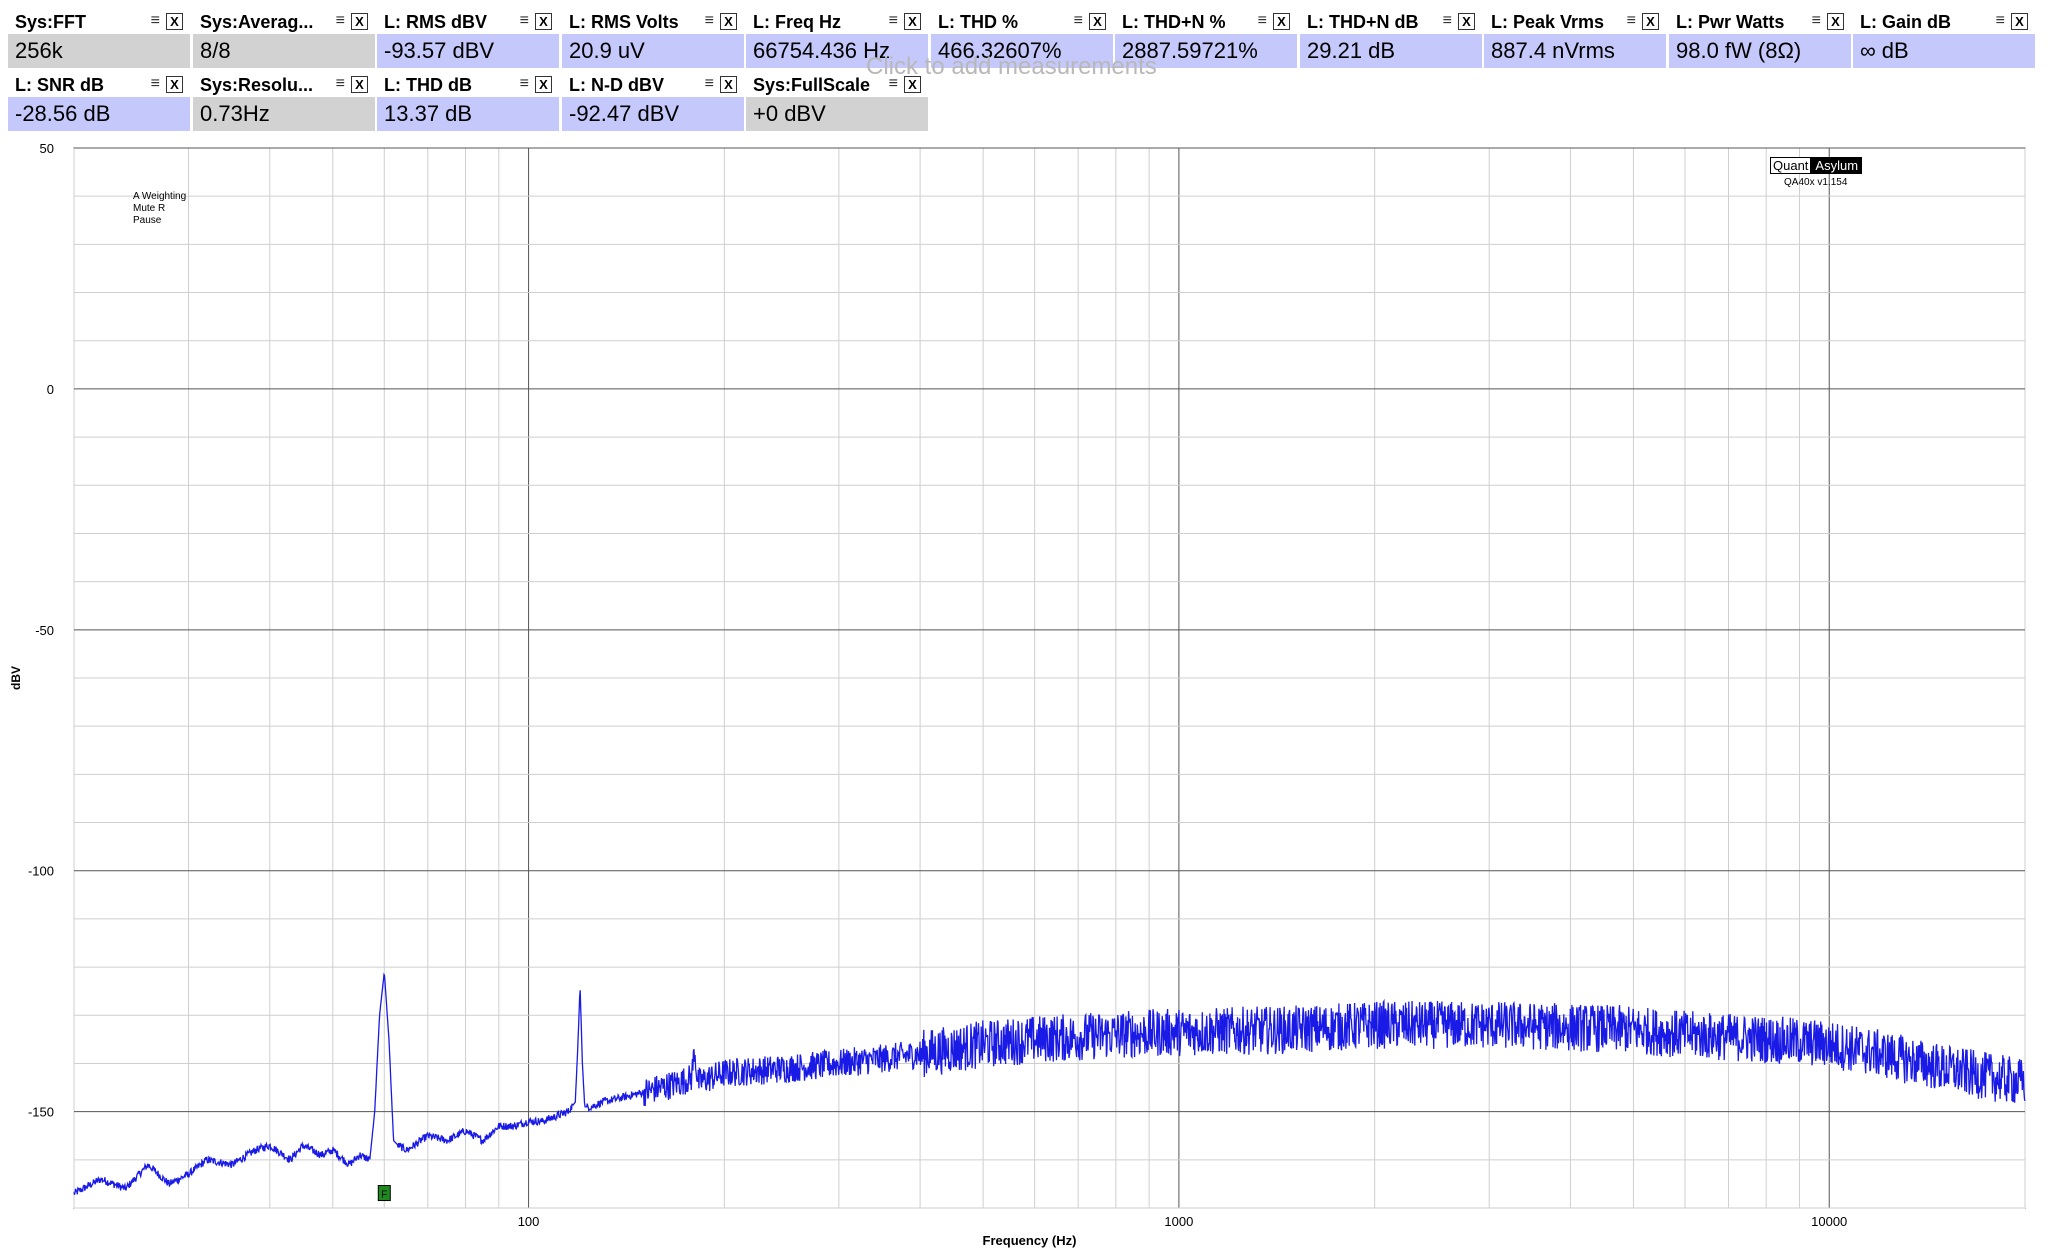  What do you see at coordinates (1837, 165) in the screenshot?
I see `brand-asylum: Asylum` at bounding box center [1837, 165].